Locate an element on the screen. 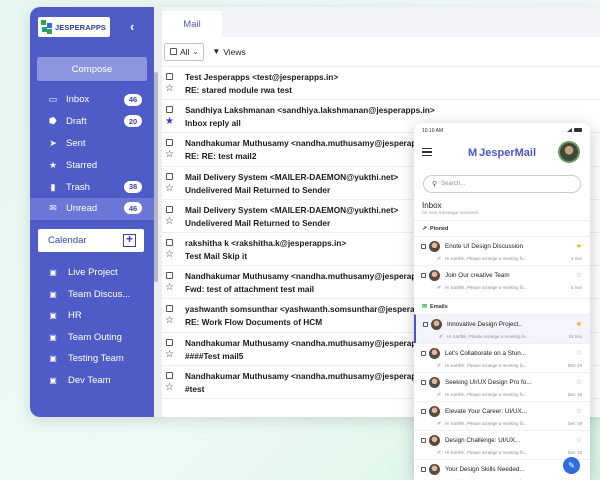 This screenshot has width=600, height=480. mail-subject: Test Mail Skip it is located at coordinates (216, 255).